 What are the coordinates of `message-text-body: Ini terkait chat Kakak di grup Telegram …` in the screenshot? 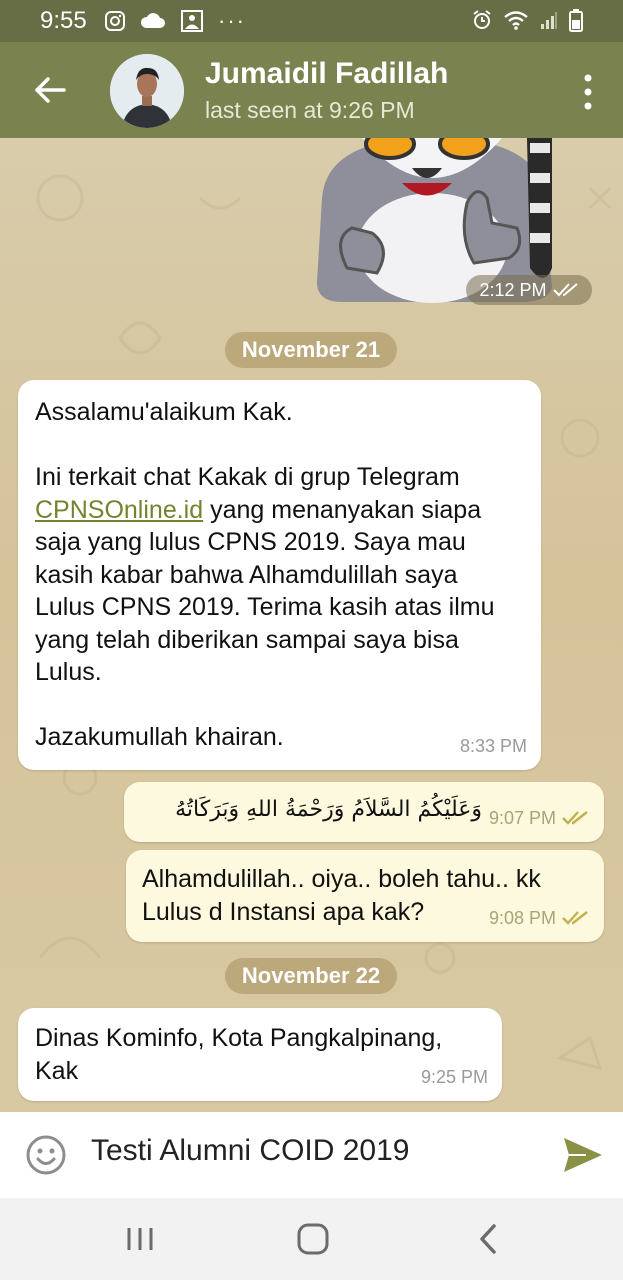 It's located at (279, 575).